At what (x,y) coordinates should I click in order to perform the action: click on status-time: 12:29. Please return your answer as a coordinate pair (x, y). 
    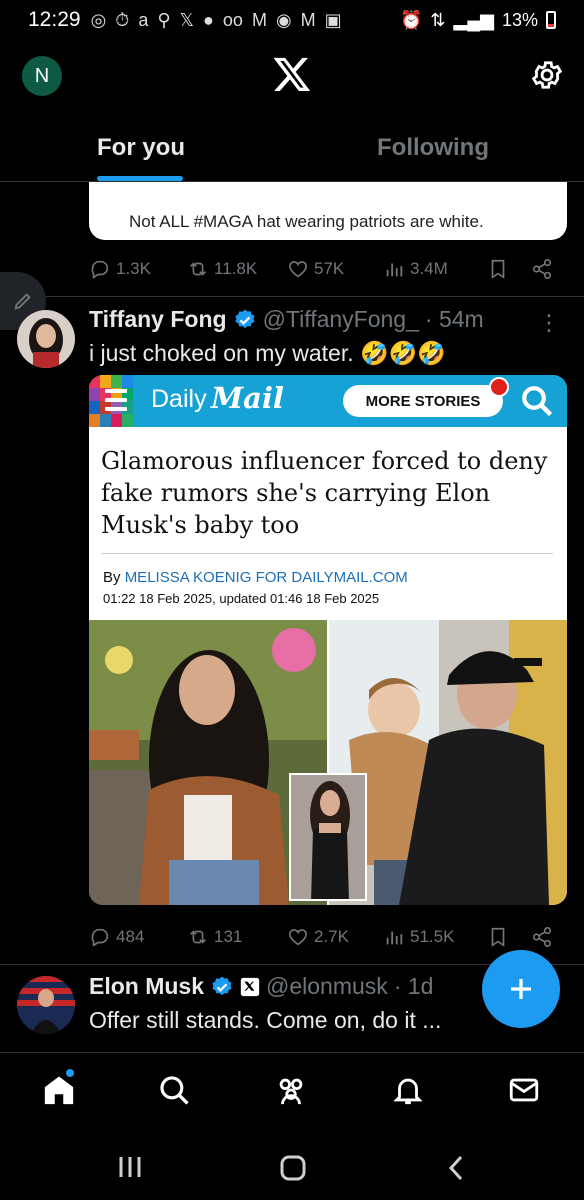
    Looking at the image, I should click on (54, 19).